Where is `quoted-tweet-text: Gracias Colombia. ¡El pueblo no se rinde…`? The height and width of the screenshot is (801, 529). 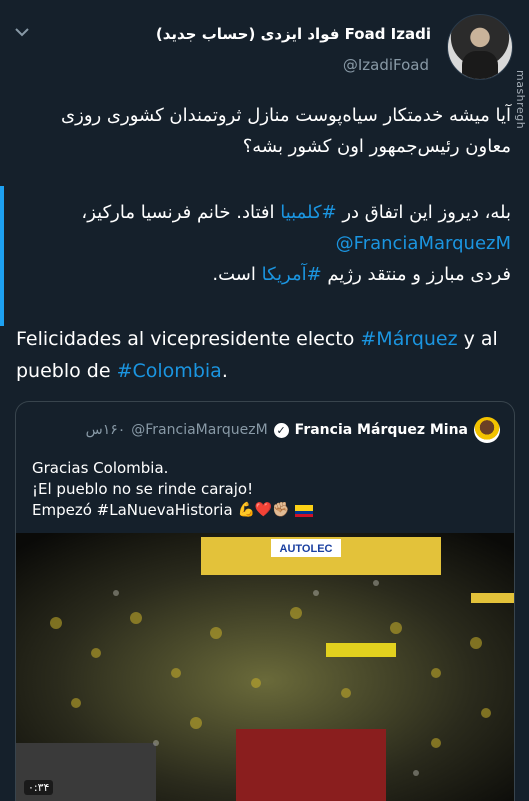
quoted-tweet-text: Gracias Colombia. ¡El pueblo no se rinde… is located at coordinates (172, 489).